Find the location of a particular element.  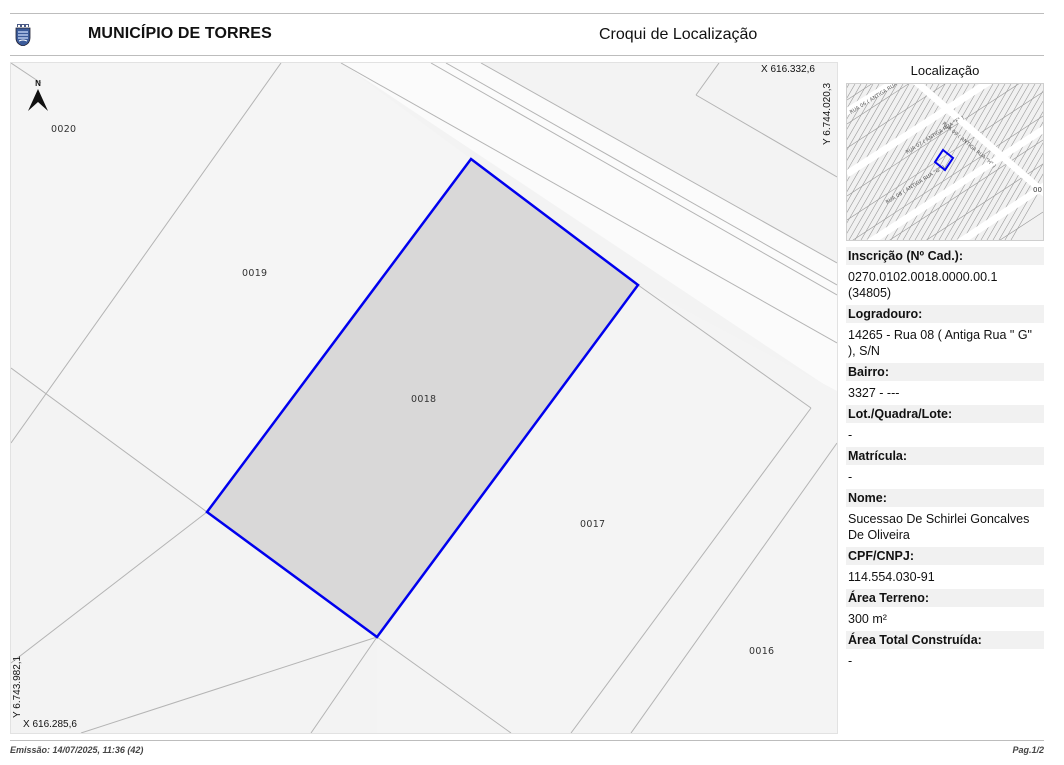

parcel-label-0019: 0019 is located at coordinates (254, 273).